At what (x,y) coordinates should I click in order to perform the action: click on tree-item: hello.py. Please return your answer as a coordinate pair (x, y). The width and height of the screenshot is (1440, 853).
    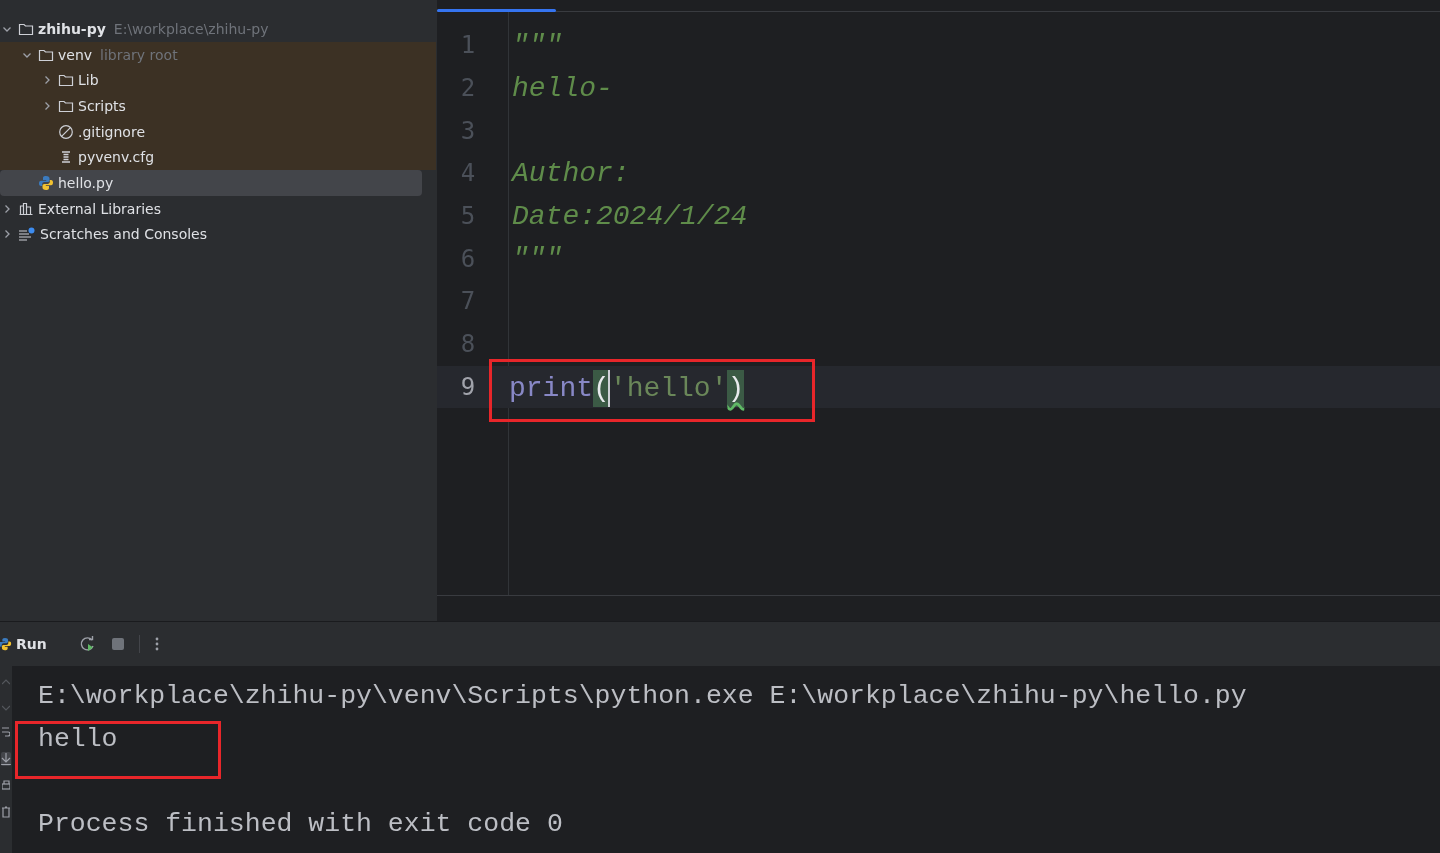
    Looking at the image, I should click on (211, 183).